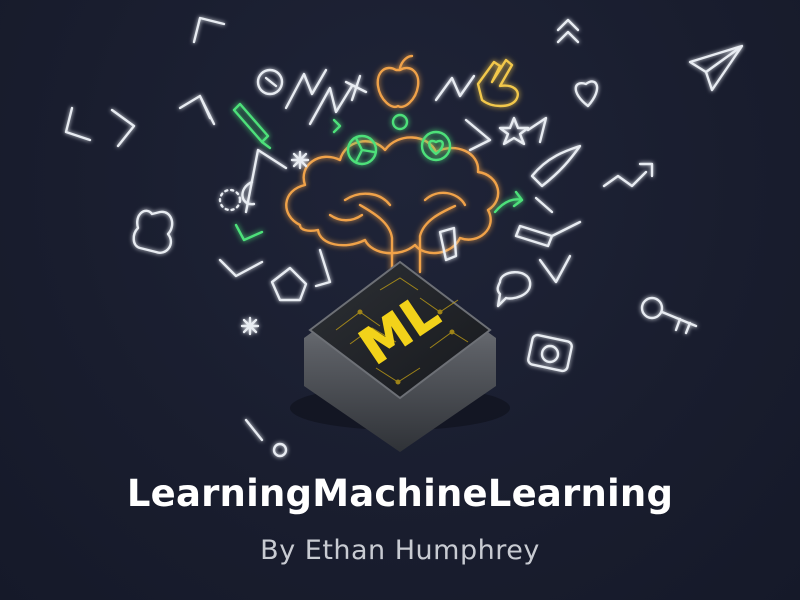 The width and height of the screenshot is (800, 600). What do you see at coordinates (153, 231) in the screenshot?
I see `thumbs-up-hand-icon` at bounding box center [153, 231].